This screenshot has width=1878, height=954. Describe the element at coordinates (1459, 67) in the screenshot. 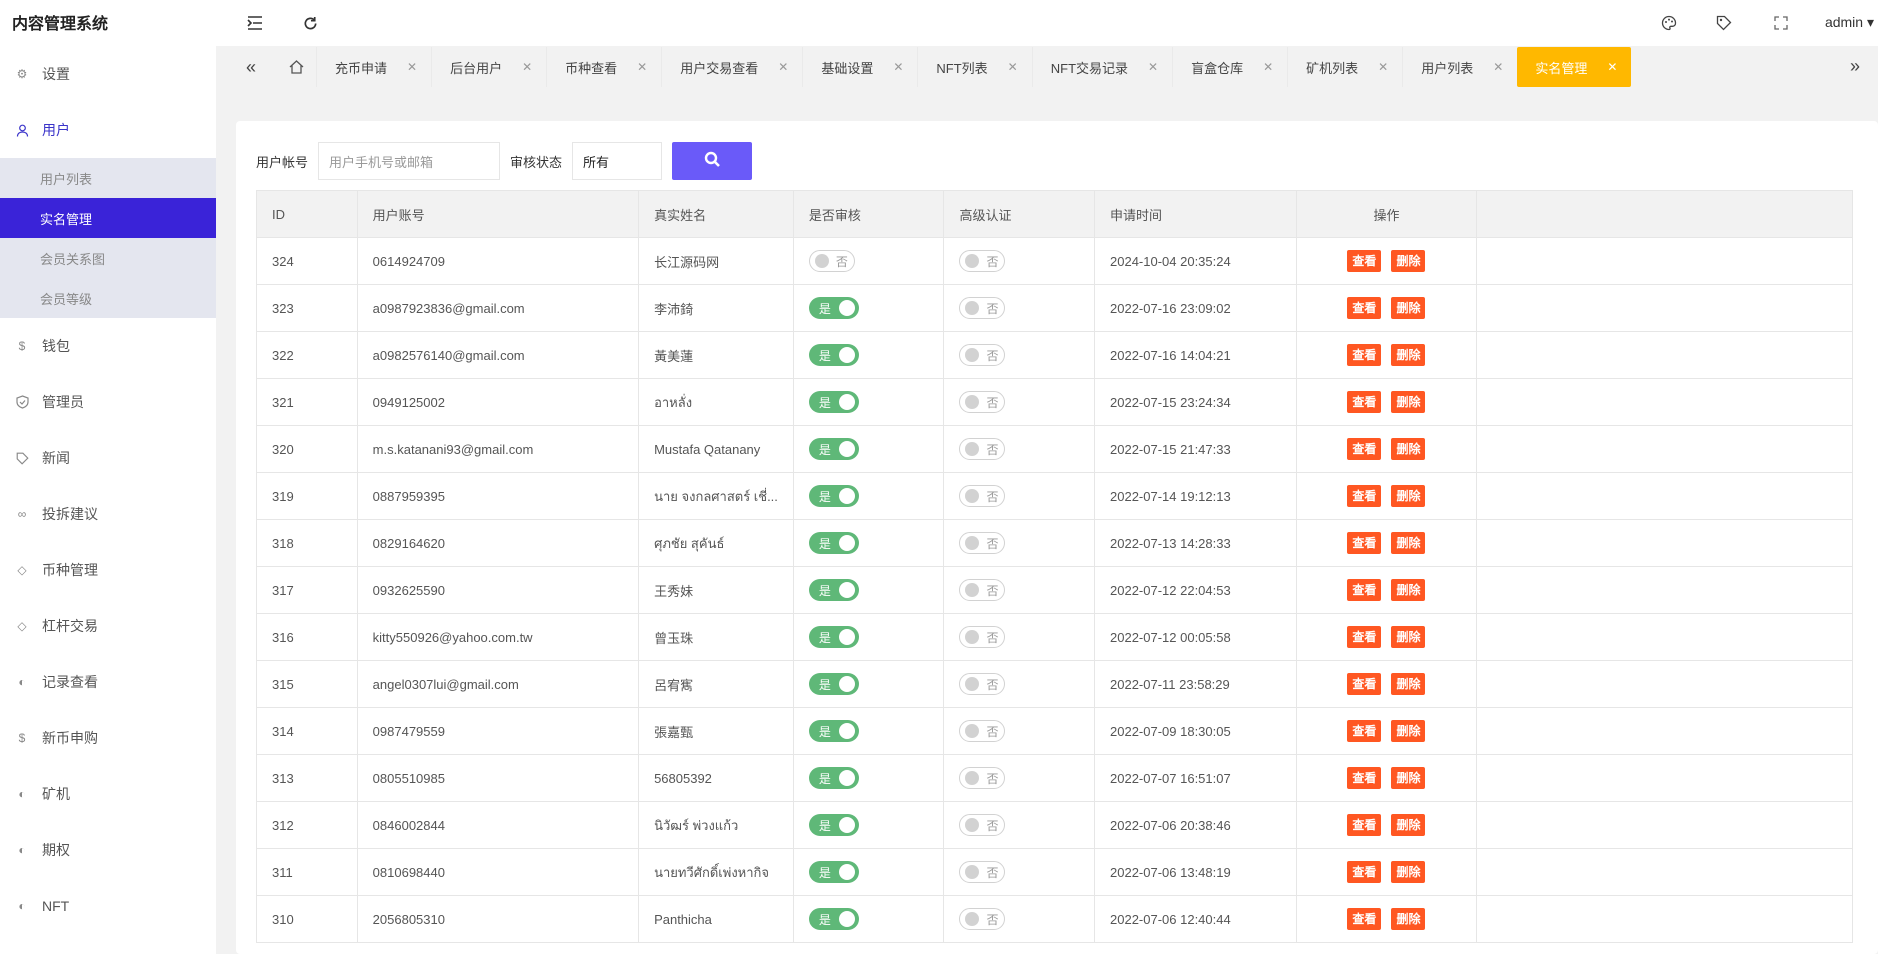

I see `tab-user-list: 用户列表 ✕` at that location.